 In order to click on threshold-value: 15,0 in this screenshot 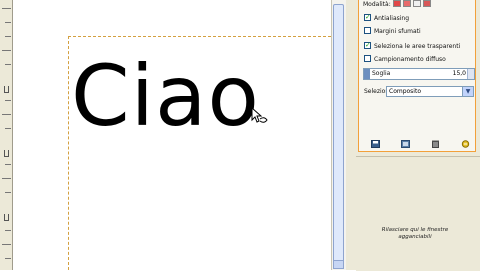, I will do `click(459, 73)`.